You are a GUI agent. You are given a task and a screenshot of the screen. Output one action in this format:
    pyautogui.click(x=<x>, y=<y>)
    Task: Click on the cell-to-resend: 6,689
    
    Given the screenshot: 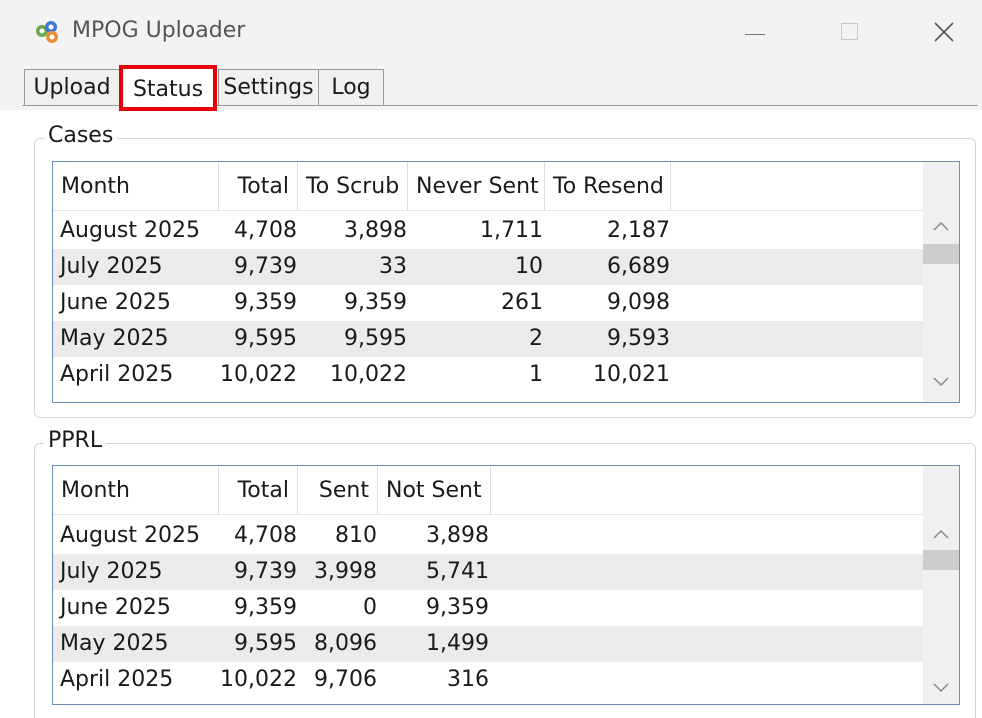 What is the action you would take?
    pyautogui.click(x=638, y=266)
    